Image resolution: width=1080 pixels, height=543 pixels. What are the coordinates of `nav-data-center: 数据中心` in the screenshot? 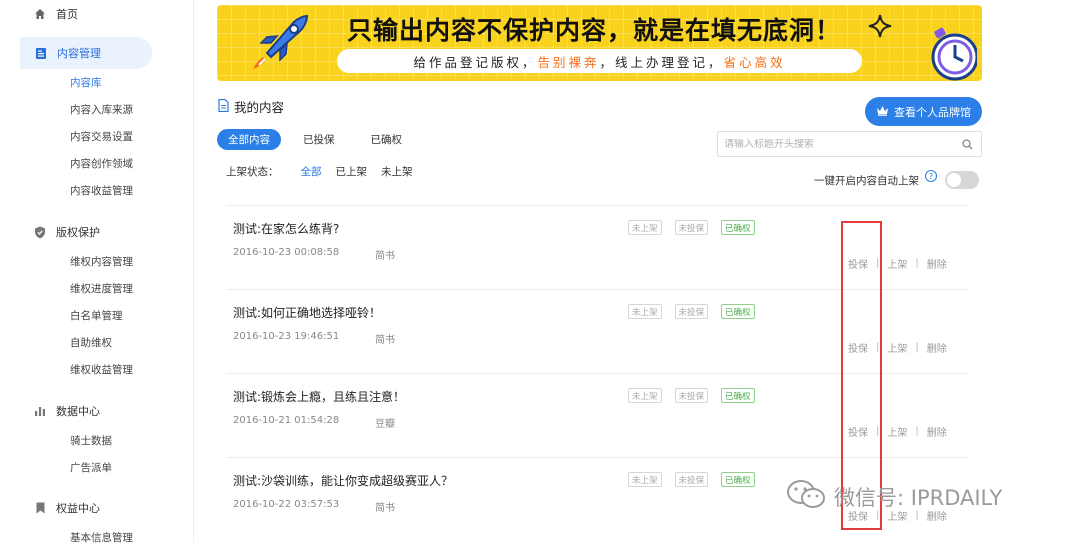 It's located at (97, 411).